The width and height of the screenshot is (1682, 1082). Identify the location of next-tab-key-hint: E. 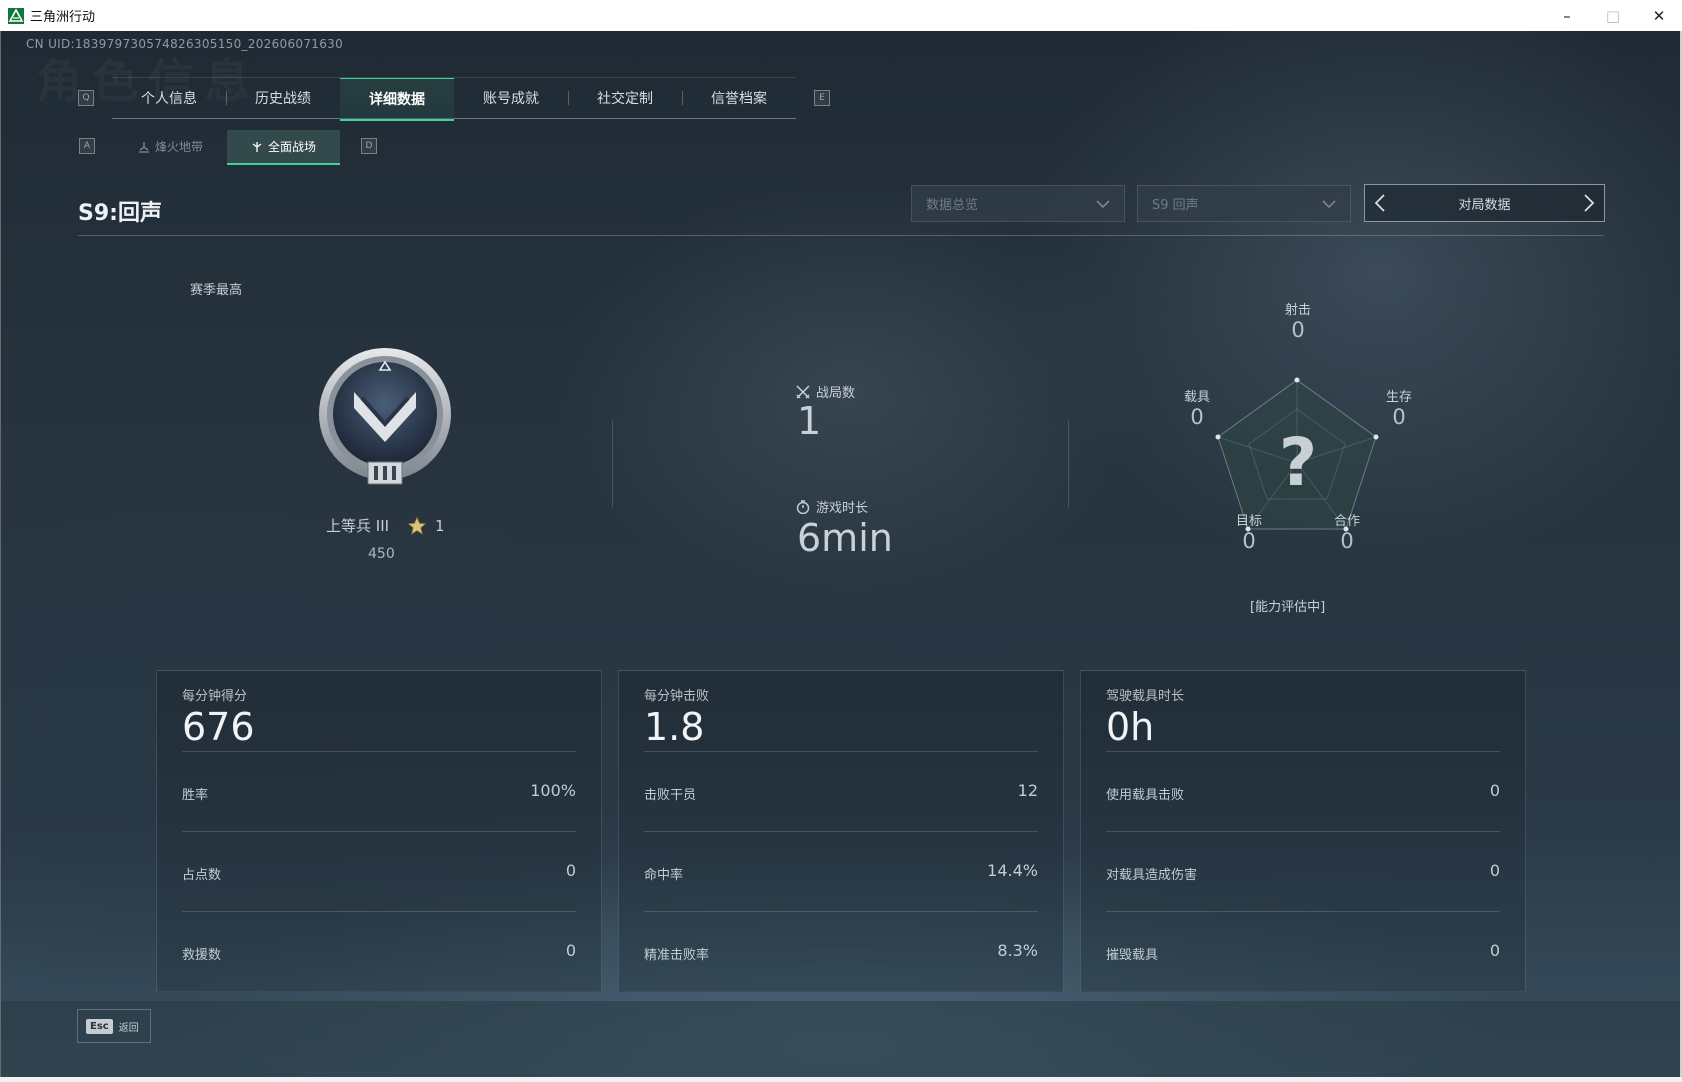
(822, 98).